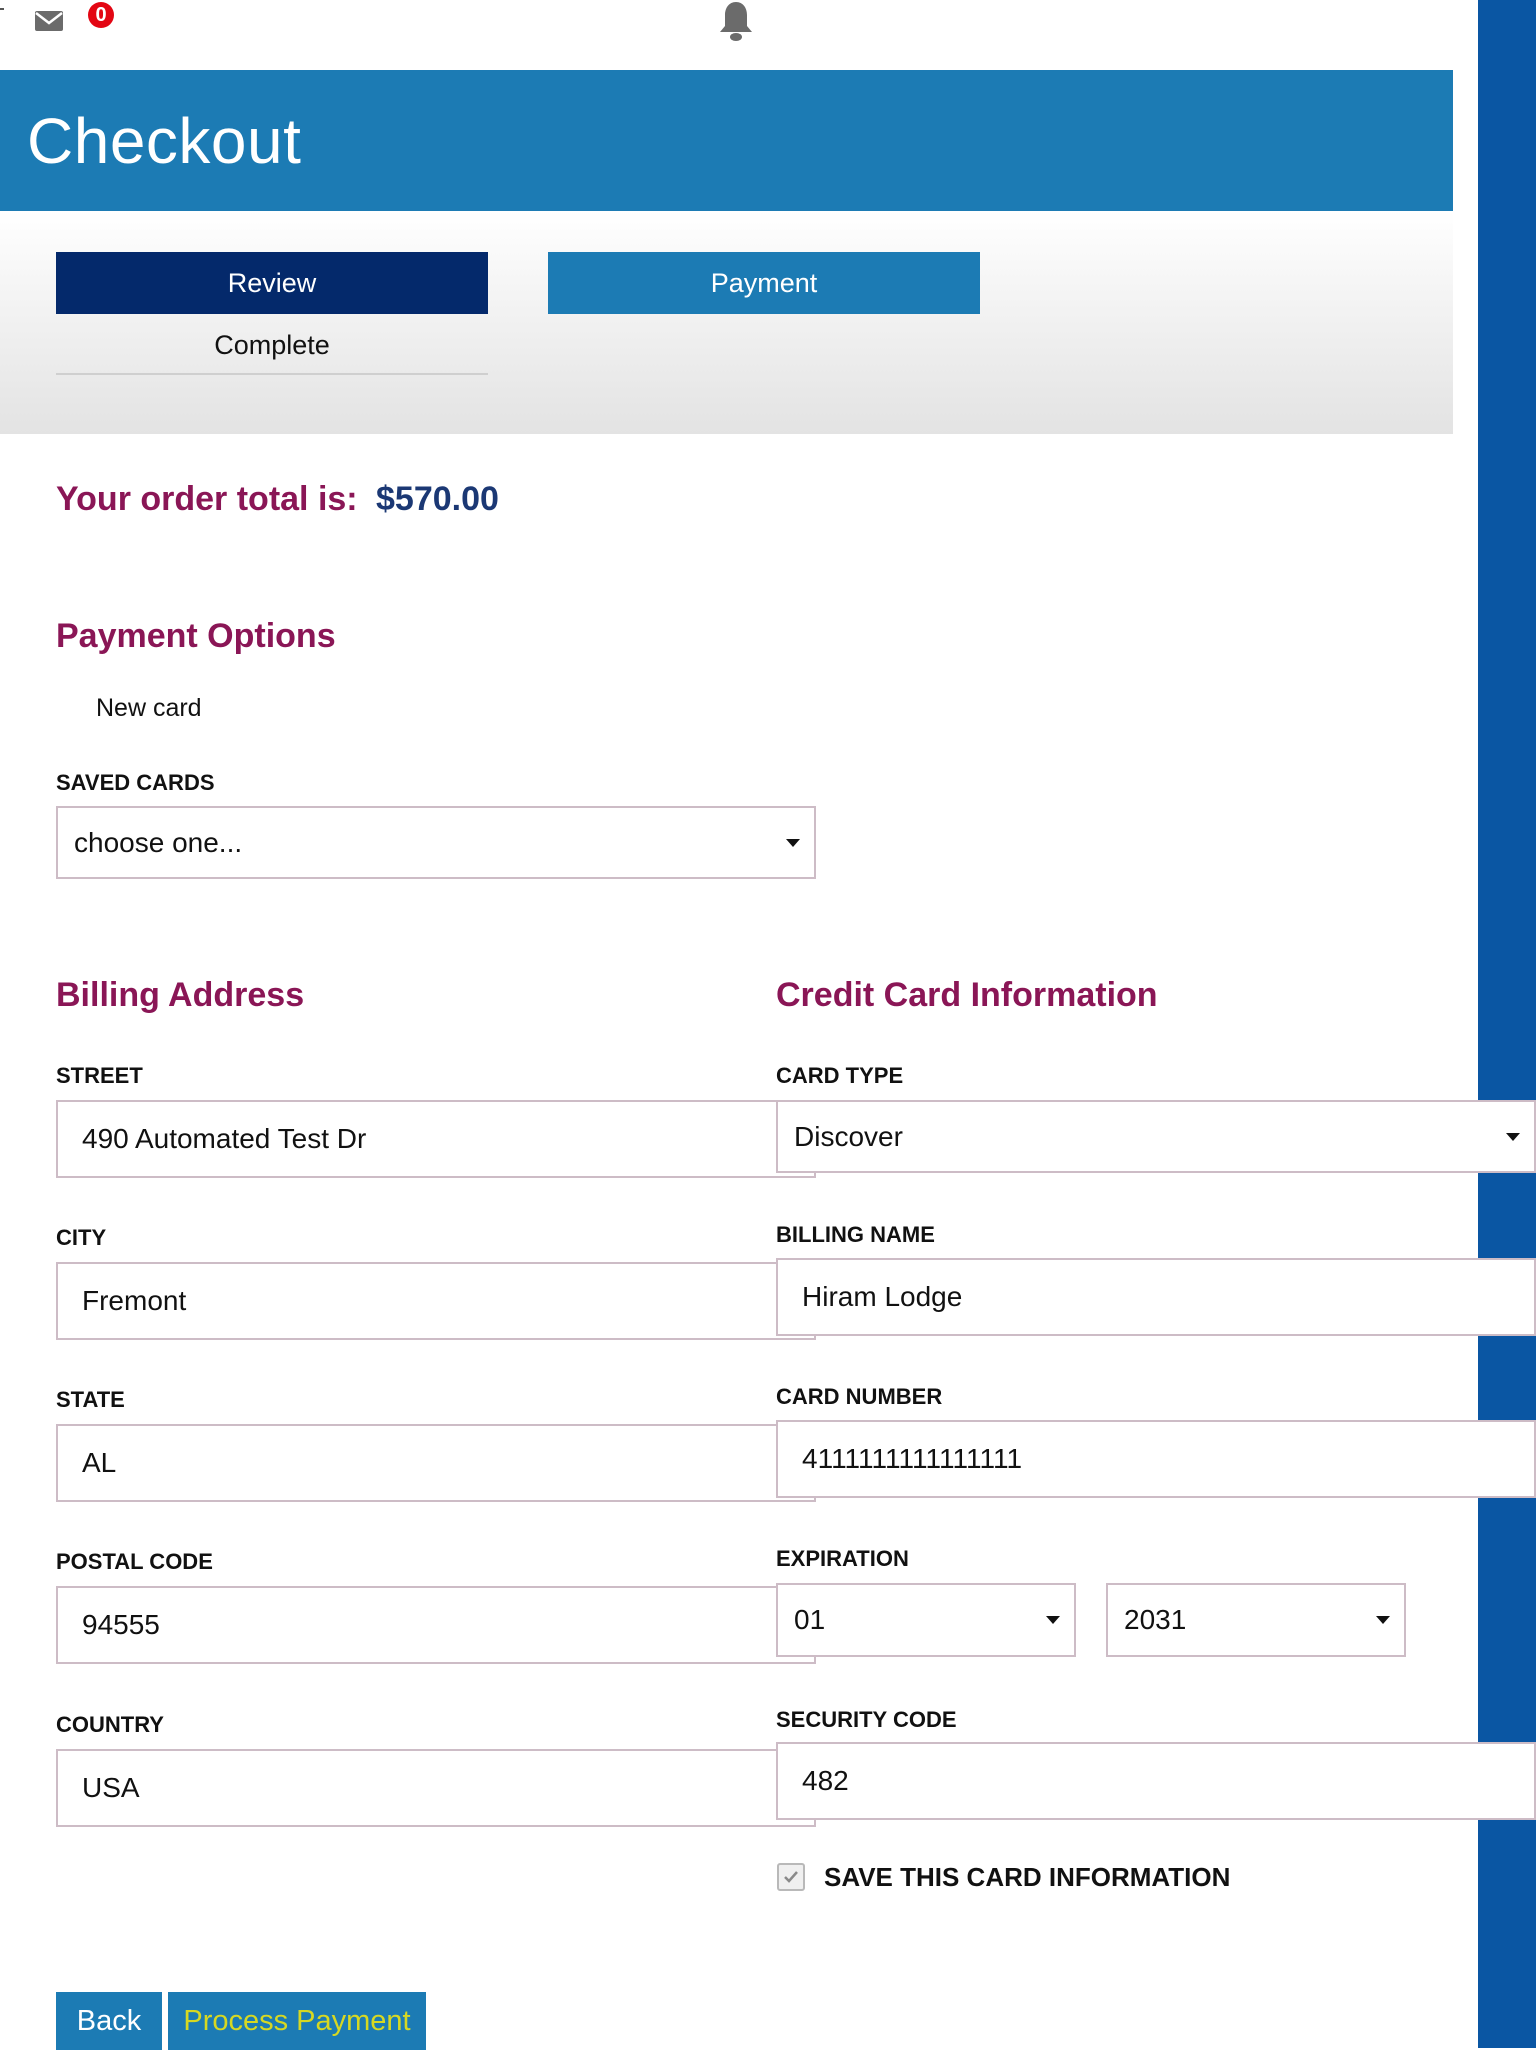  What do you see at coordinates (436, 1625) in the screenshot?
I see `postal-code-input: 94555` at bounding box center [436, 1625].